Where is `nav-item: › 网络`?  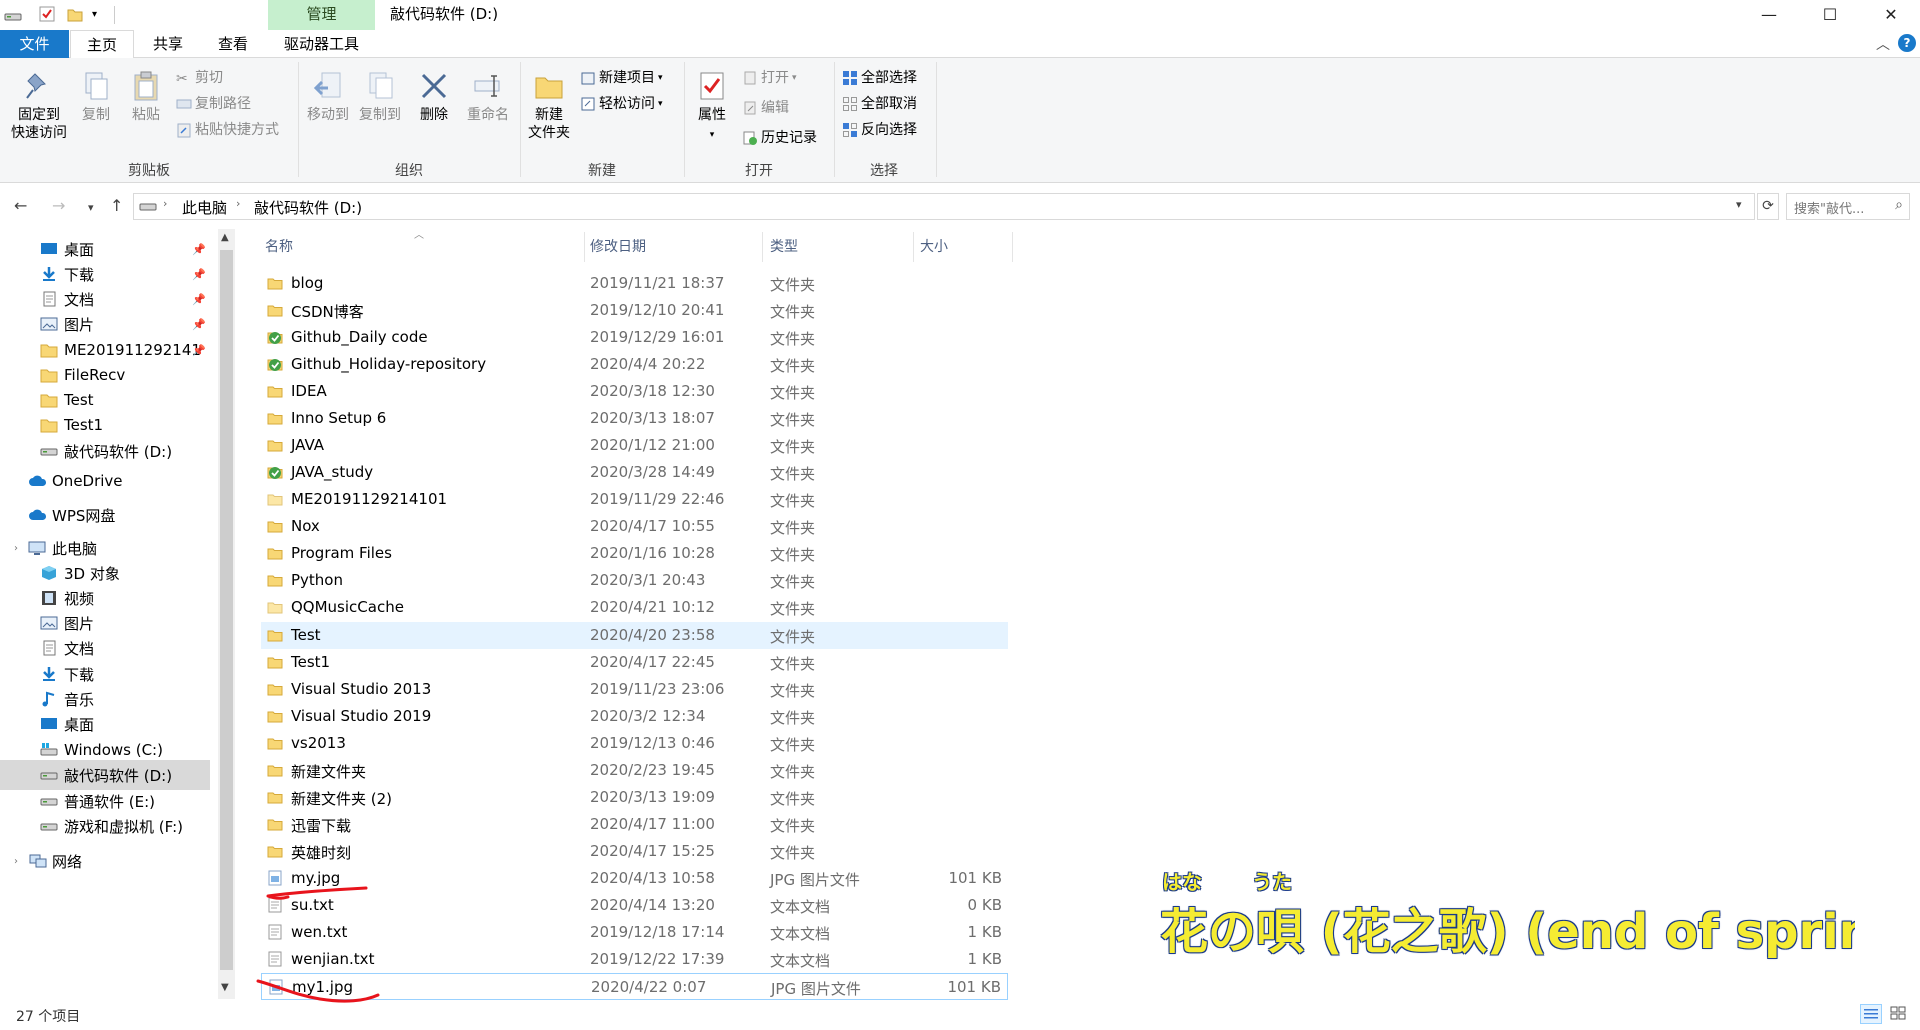
nav-item: › 网络 is located at coordinates (105, 861).